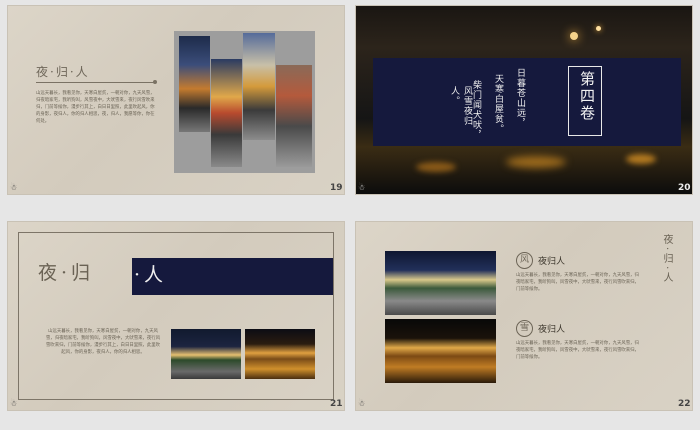  I want to click on poem-text: 日暮苍山远， 天寒白屋贫。 柴门闻犬吠， 风雪夜归人。, so click(497, 105).